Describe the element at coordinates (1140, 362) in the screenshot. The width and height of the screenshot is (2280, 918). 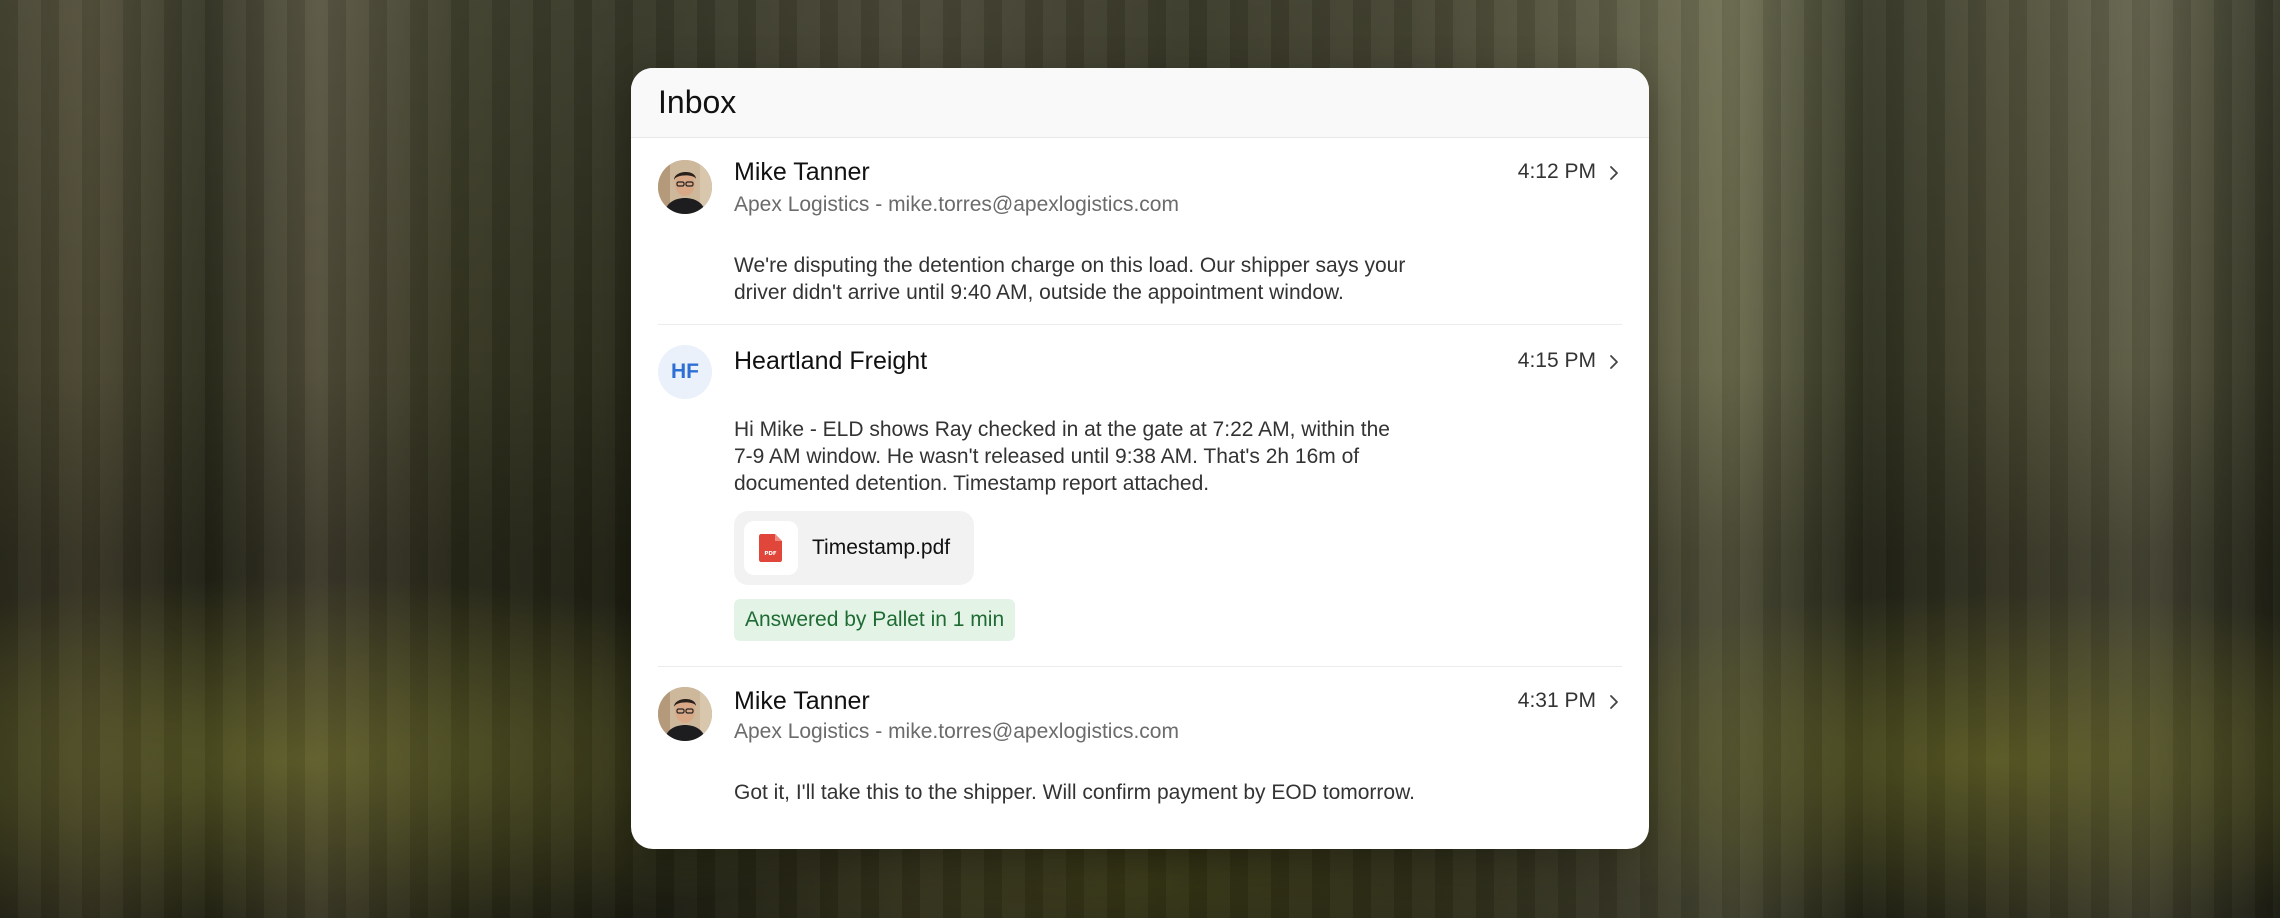
I see `message-header: HF Heartland Freight 4:15 PM` at that location.